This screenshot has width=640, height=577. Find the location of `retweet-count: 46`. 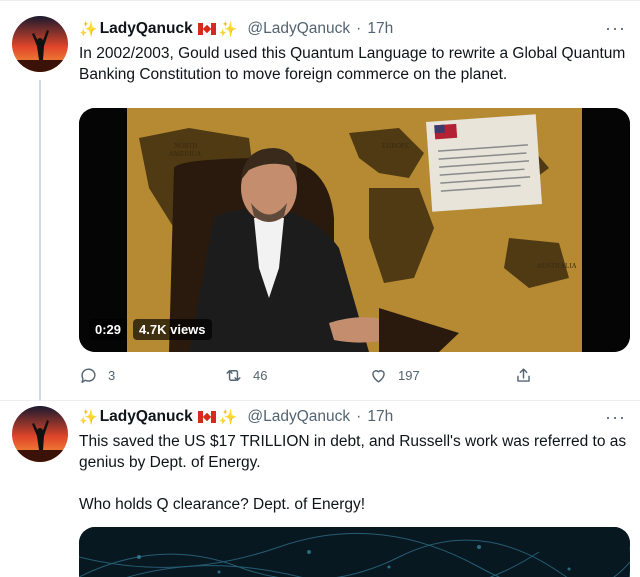

retweet-count: 46 is located at coordinates (260, 375).